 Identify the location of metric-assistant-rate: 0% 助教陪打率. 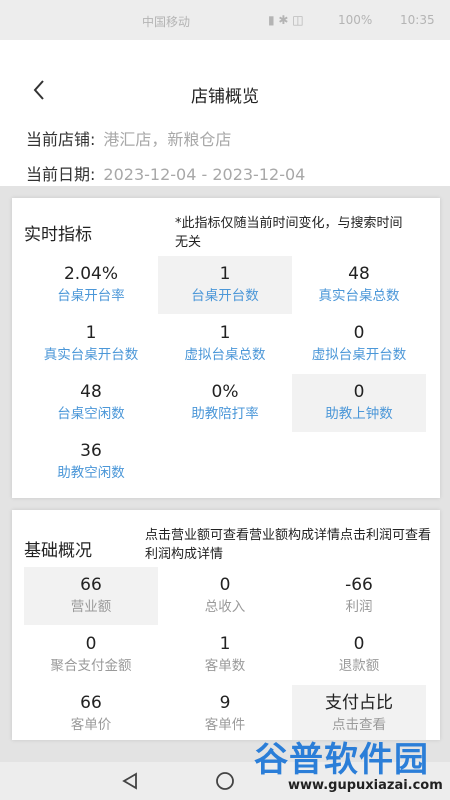
(225, 403).